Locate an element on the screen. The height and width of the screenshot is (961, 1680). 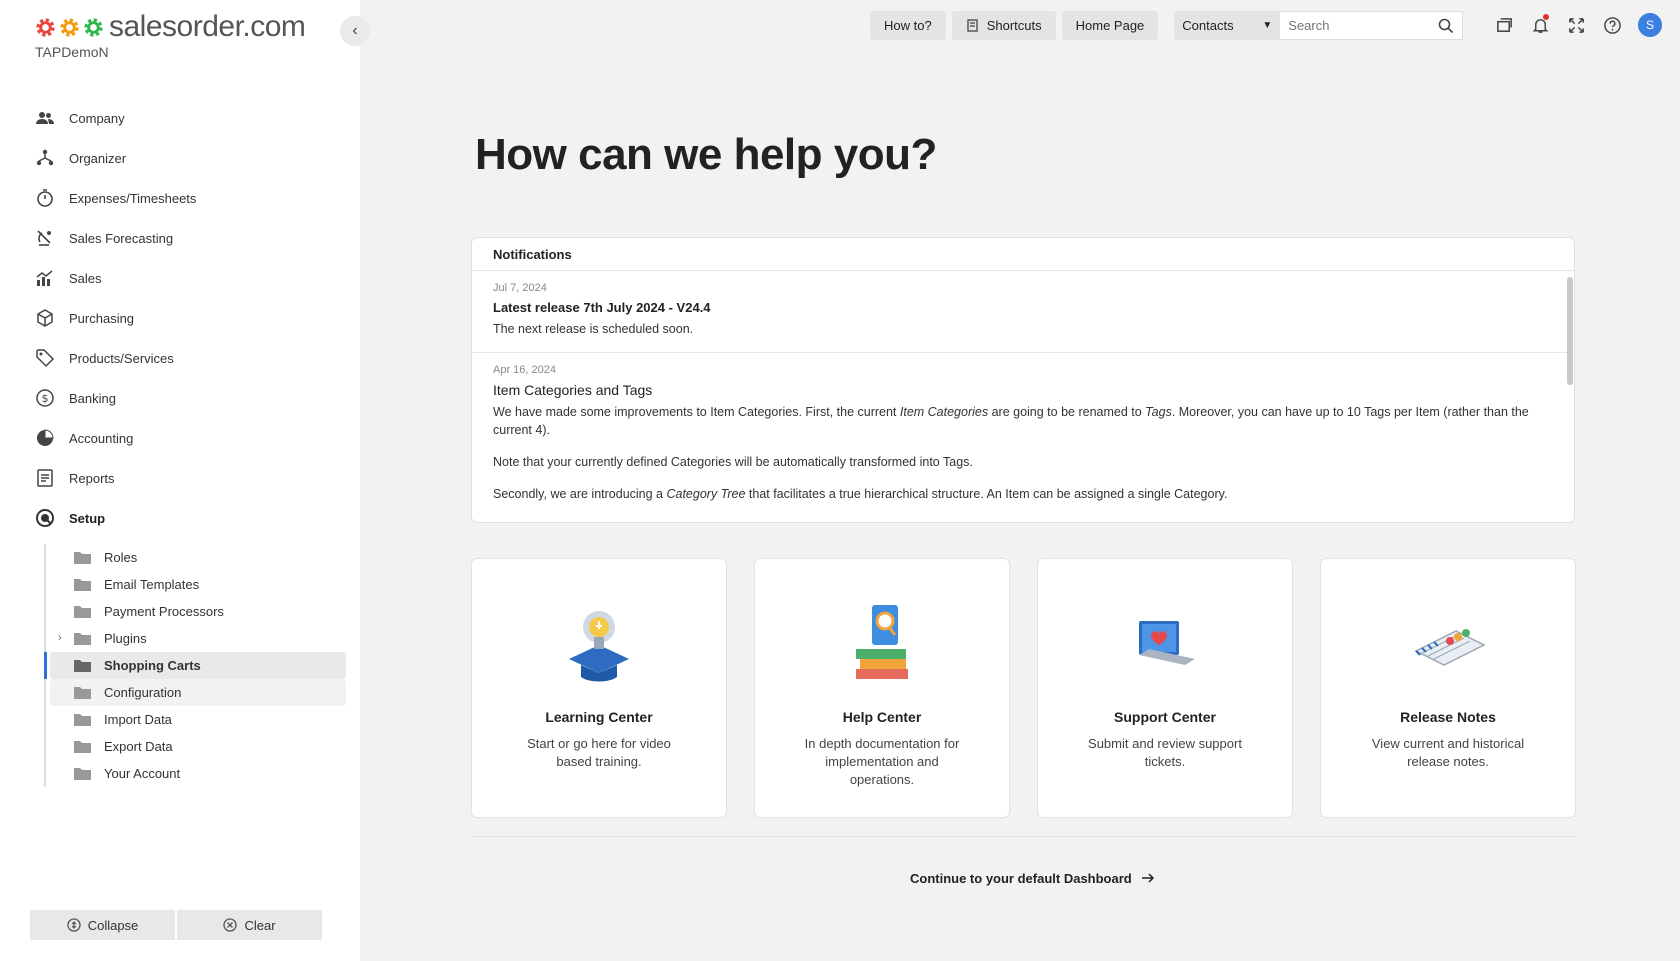
subnav-item-shopping-carts: Shopping Carts is located at coordinates (195, 665).